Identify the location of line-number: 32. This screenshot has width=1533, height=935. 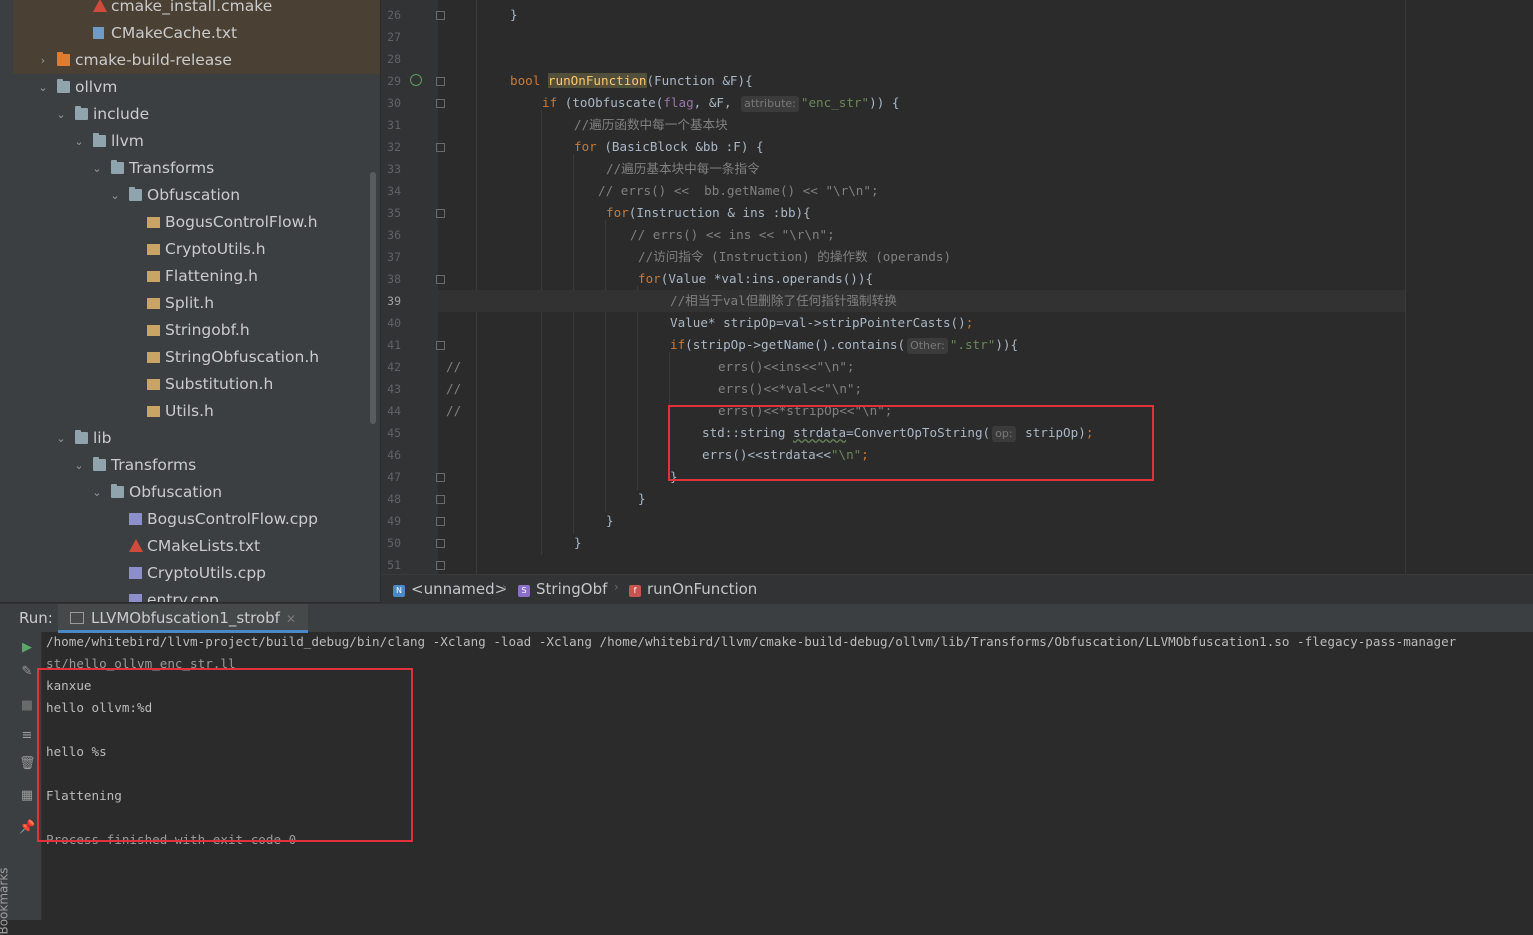
(391, 147).